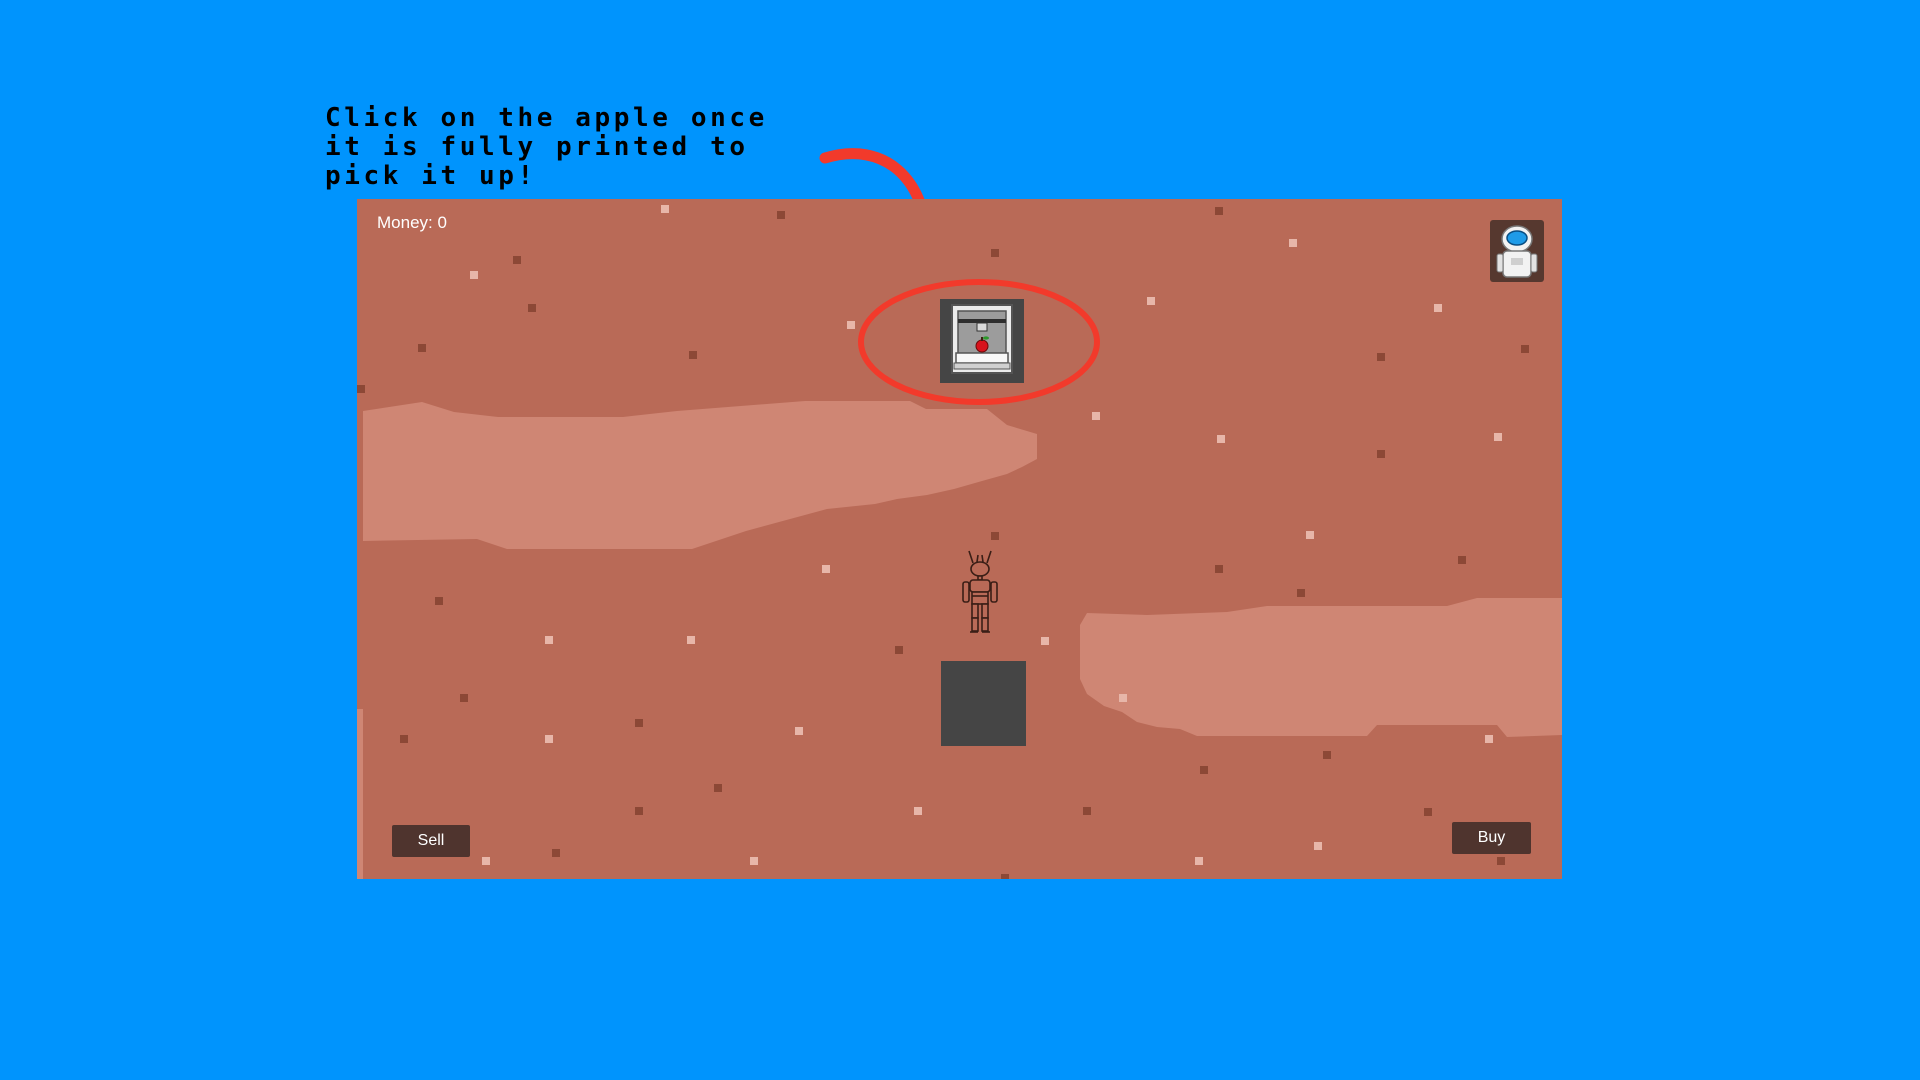  I want to click on empty-slot, so click(983, 703).